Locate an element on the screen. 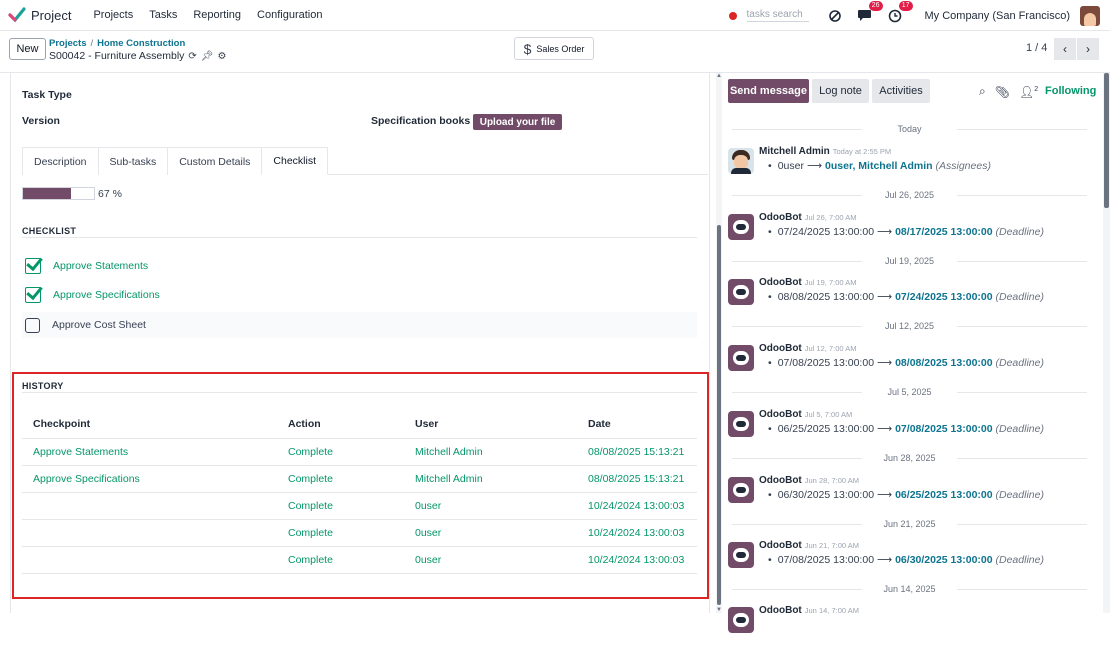 The height and width of the screenshot is (645, 1110). col-user: User is located at coordinates (490, 424).